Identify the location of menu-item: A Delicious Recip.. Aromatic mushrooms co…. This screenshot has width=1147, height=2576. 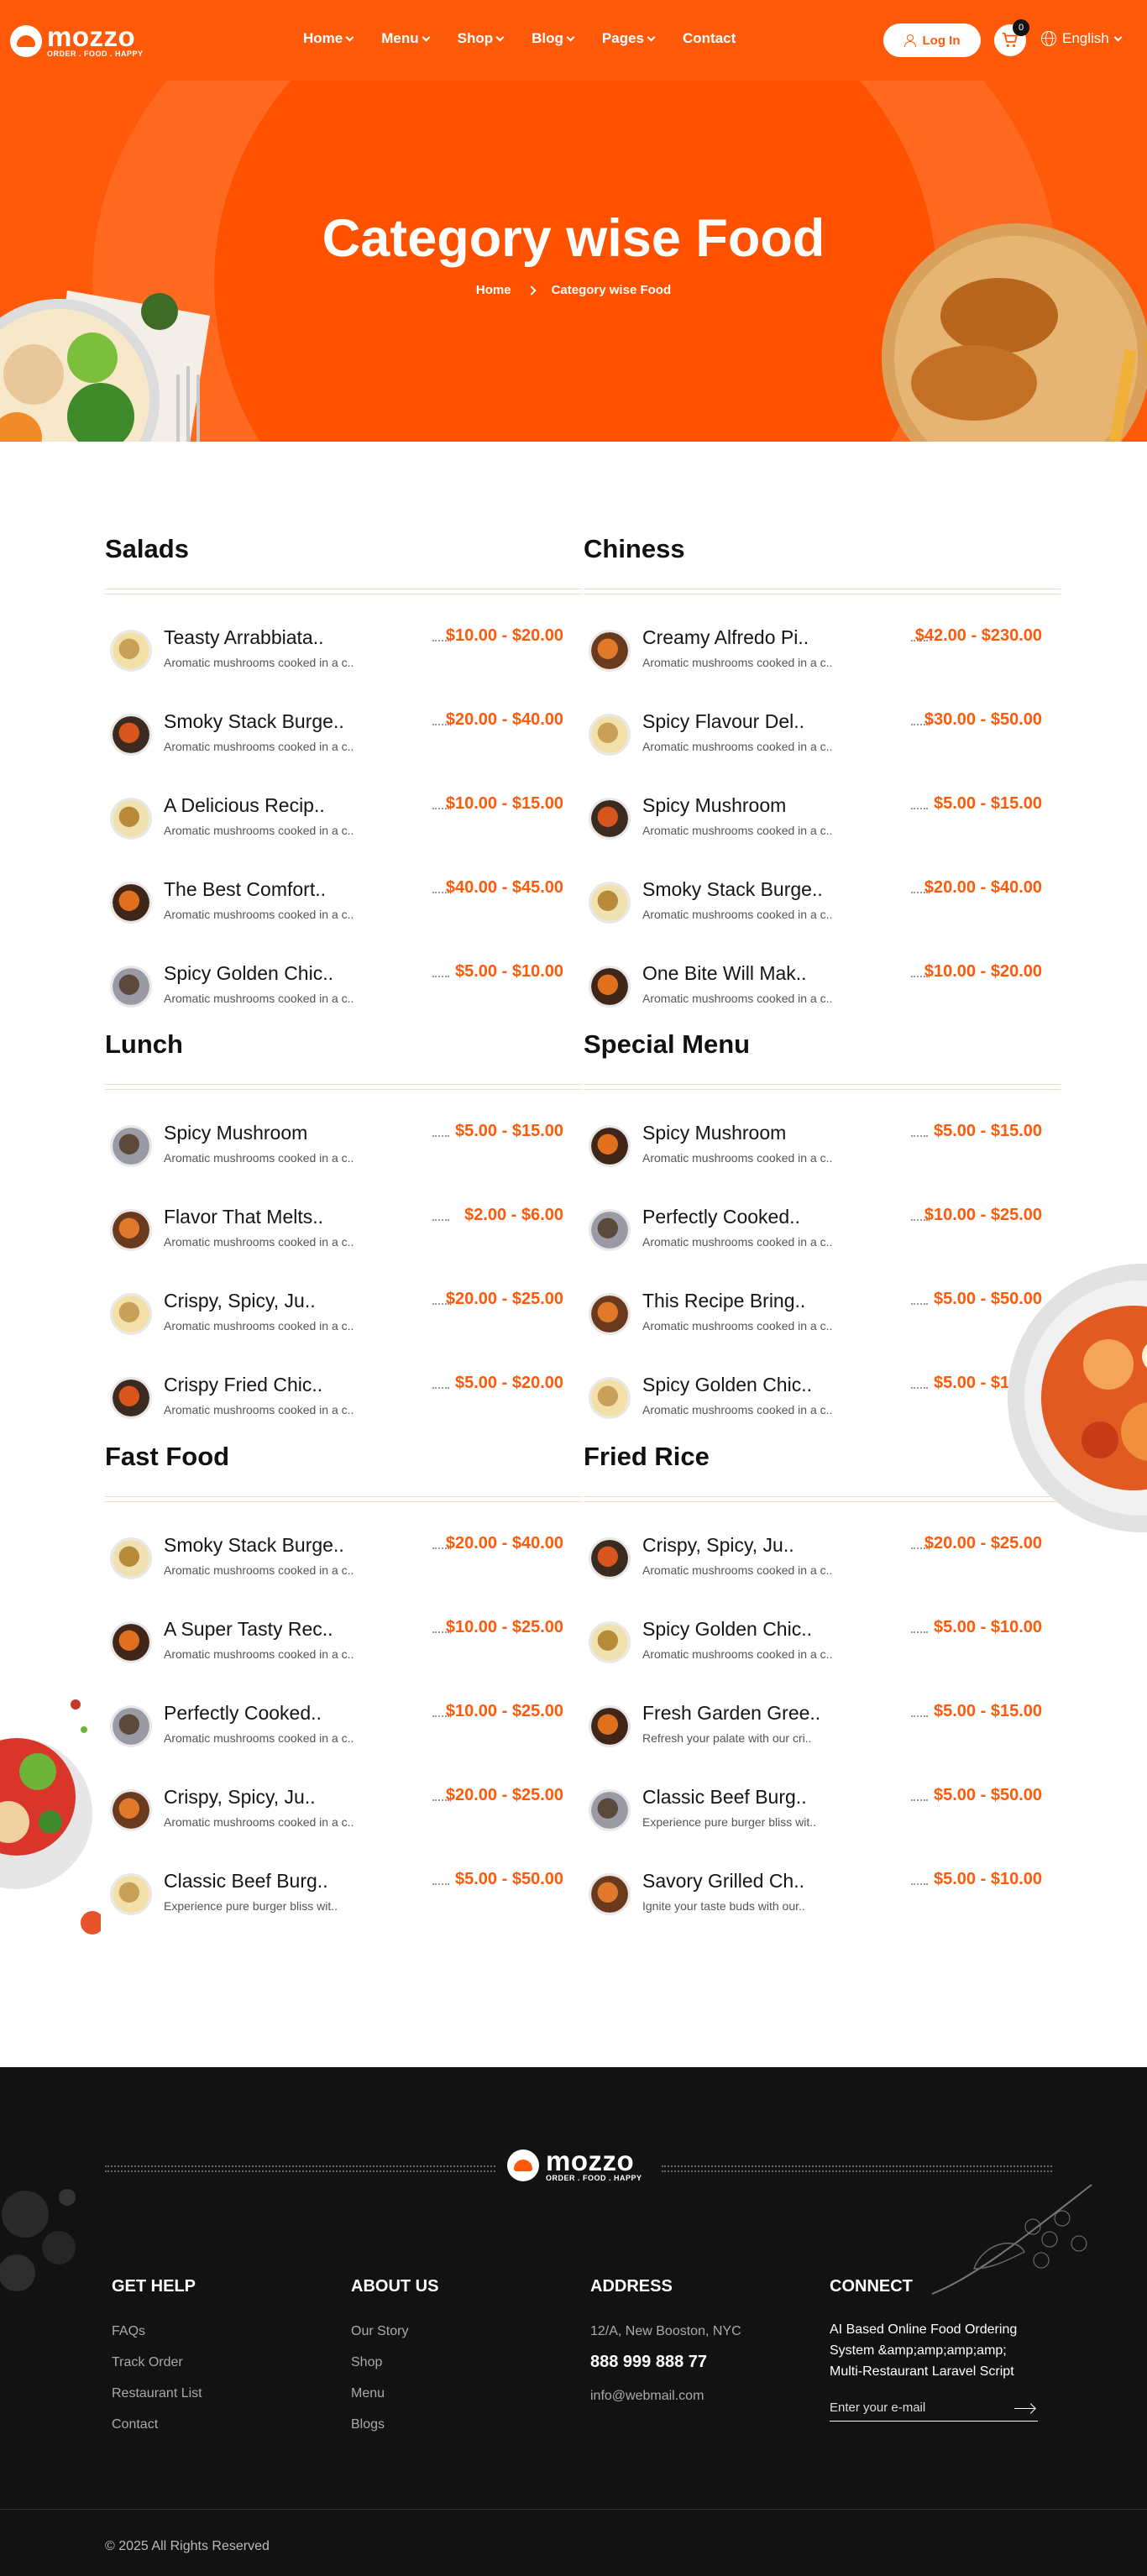
(336, 819).